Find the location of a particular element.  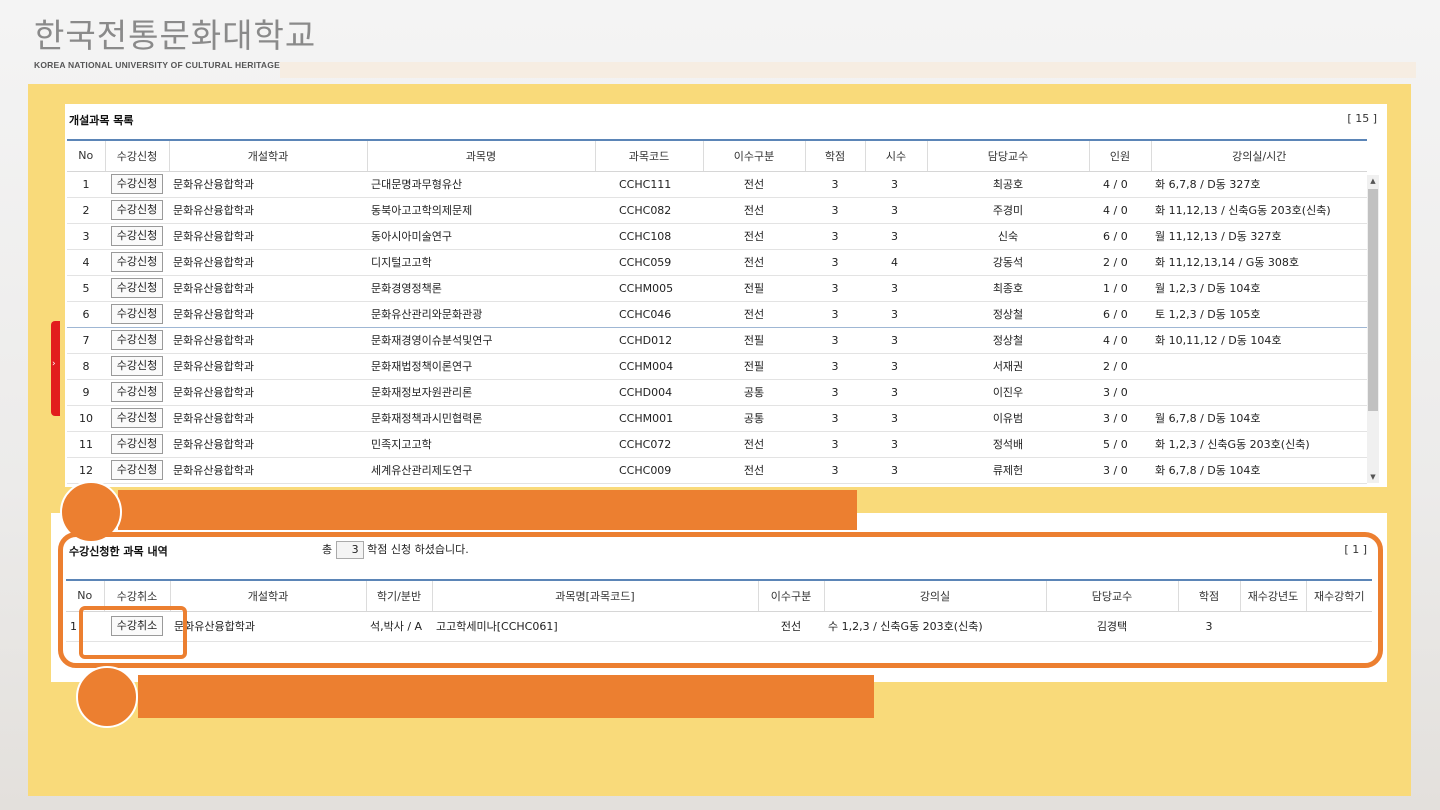

col-people: 인원 is located at coordinates (1120, 155).